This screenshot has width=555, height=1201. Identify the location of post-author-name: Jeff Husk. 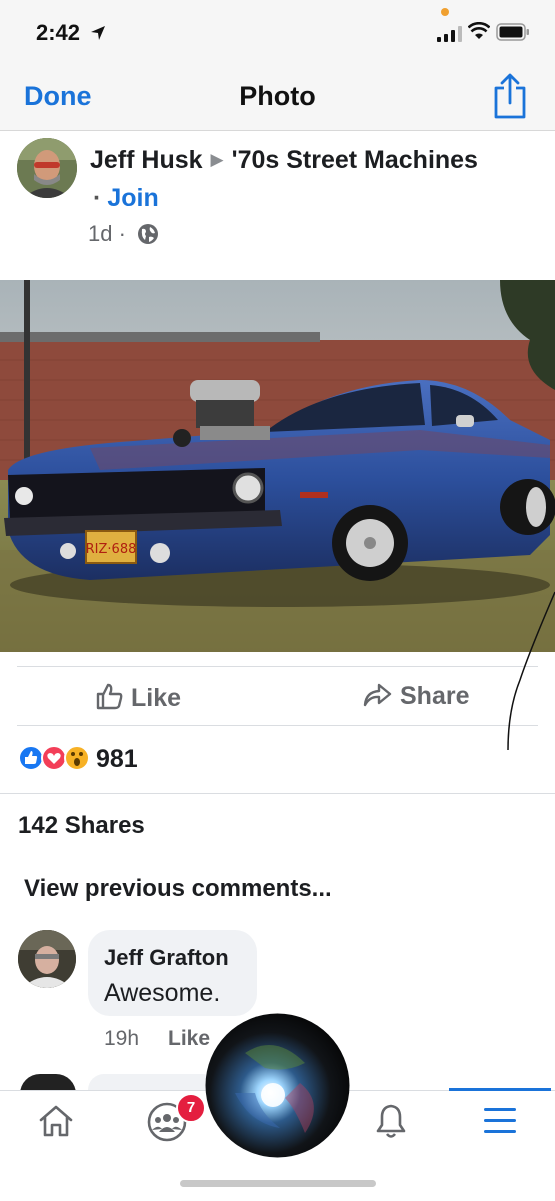
(146, 160).